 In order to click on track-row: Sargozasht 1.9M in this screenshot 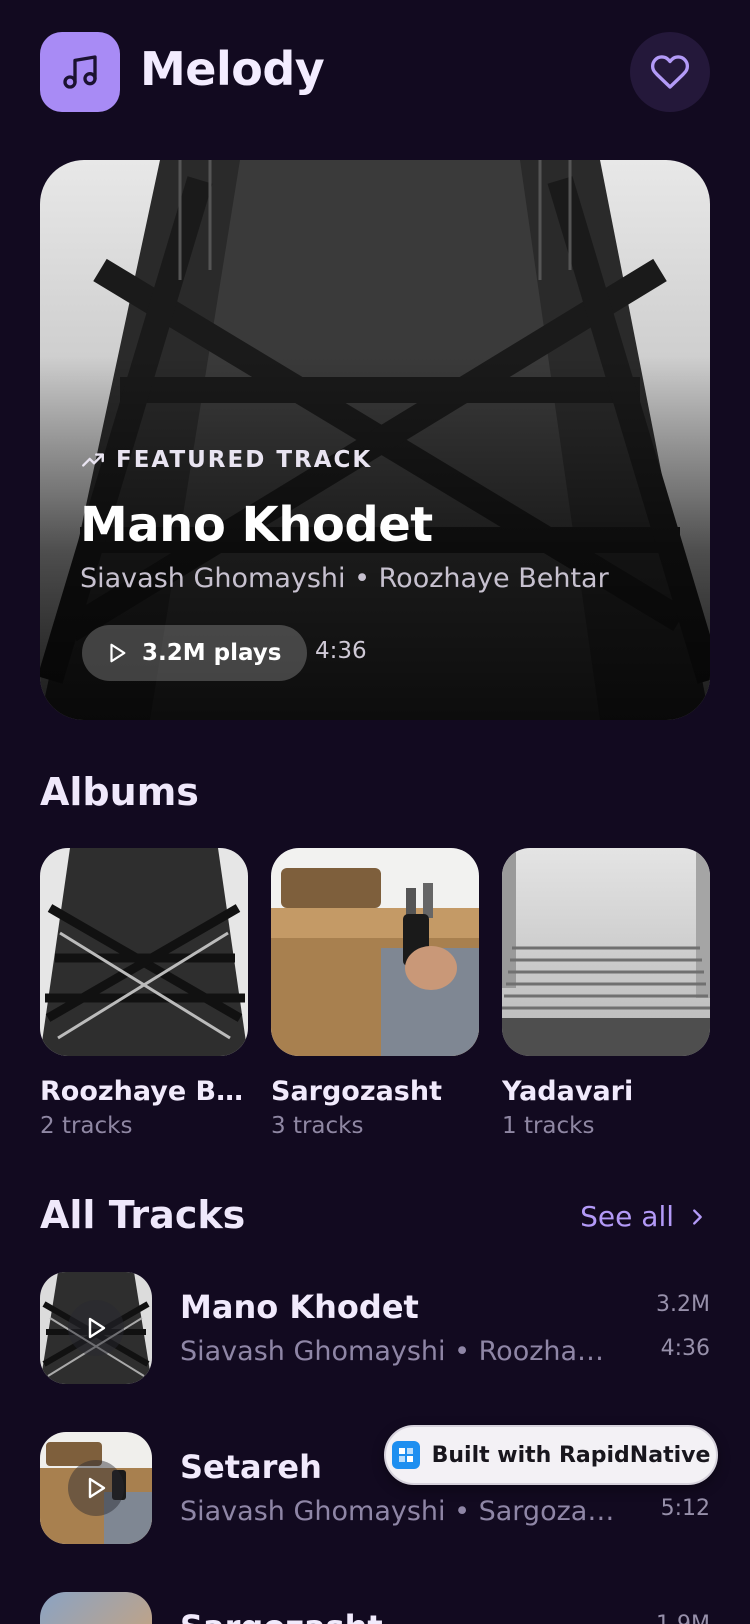, I will do `click(375, 1608)`.